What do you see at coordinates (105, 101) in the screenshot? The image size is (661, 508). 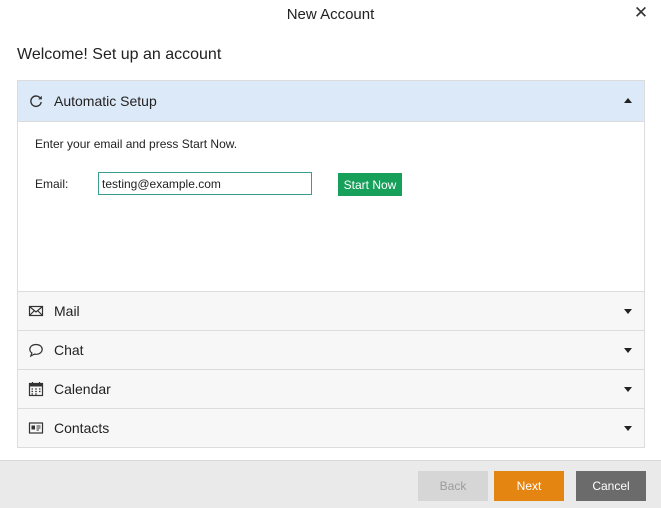 I see `section-label: Automatic Setup` at bounding box center [105, 101].